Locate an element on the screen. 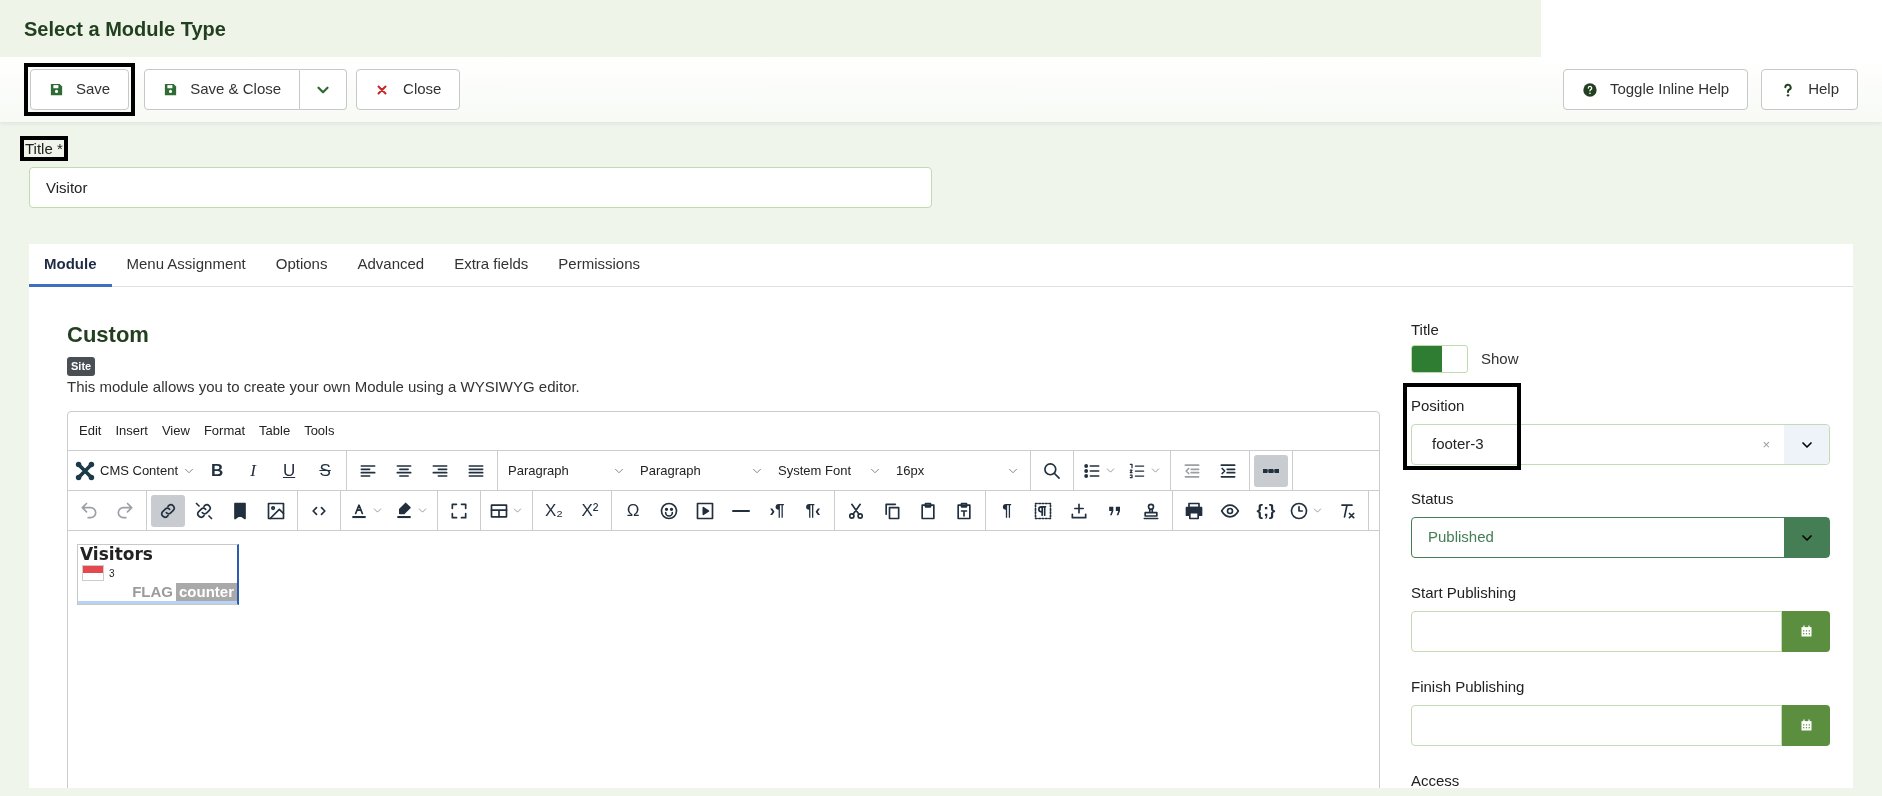  title-input: Visitor is located at coordinates (480, 187).